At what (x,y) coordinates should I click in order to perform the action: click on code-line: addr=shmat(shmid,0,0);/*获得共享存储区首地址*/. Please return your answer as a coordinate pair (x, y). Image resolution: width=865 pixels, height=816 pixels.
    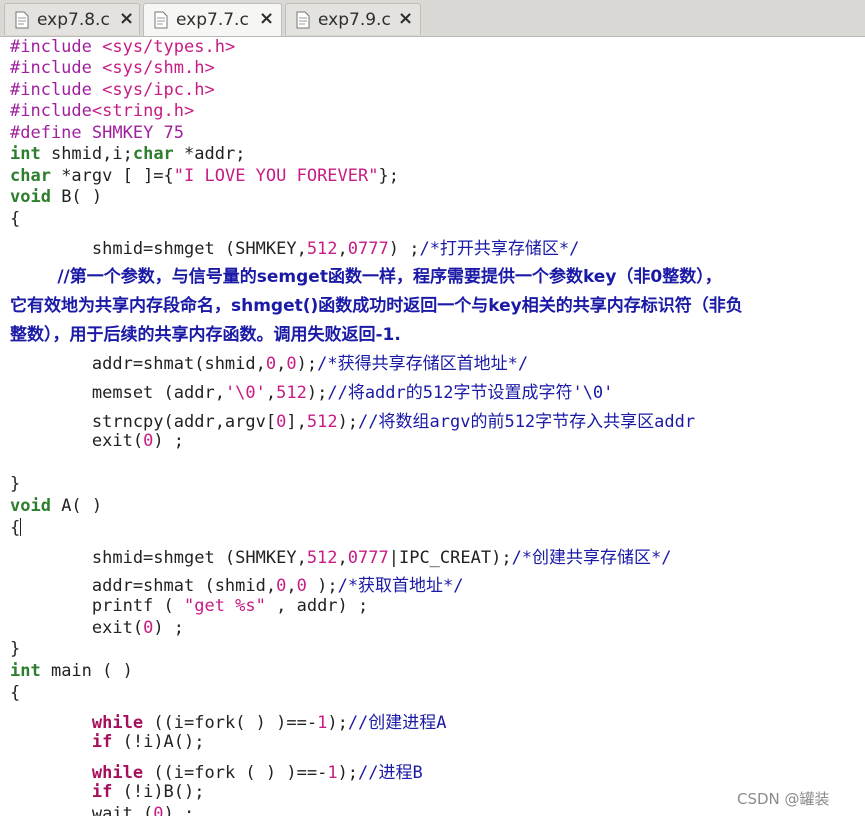
    Looking at the image, I should click on (269, 364).